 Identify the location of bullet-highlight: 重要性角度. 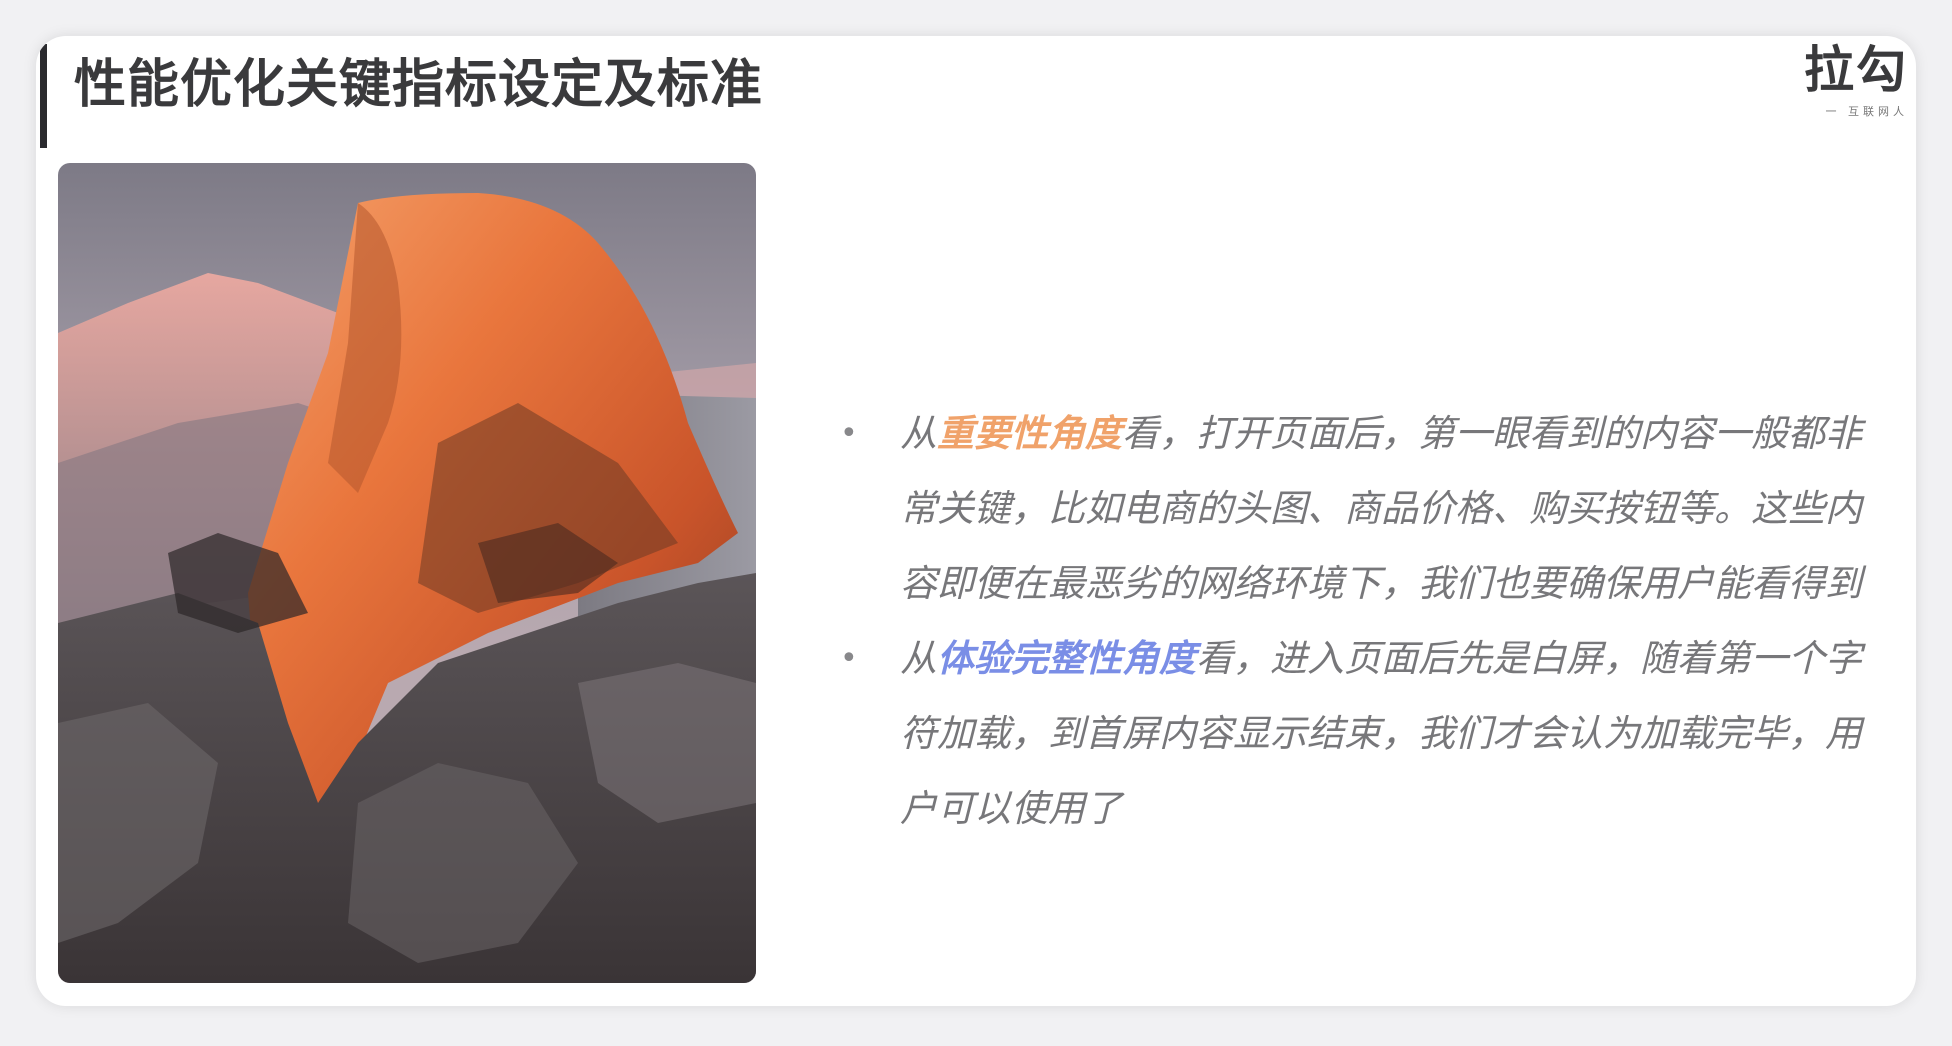
(1029, 433).